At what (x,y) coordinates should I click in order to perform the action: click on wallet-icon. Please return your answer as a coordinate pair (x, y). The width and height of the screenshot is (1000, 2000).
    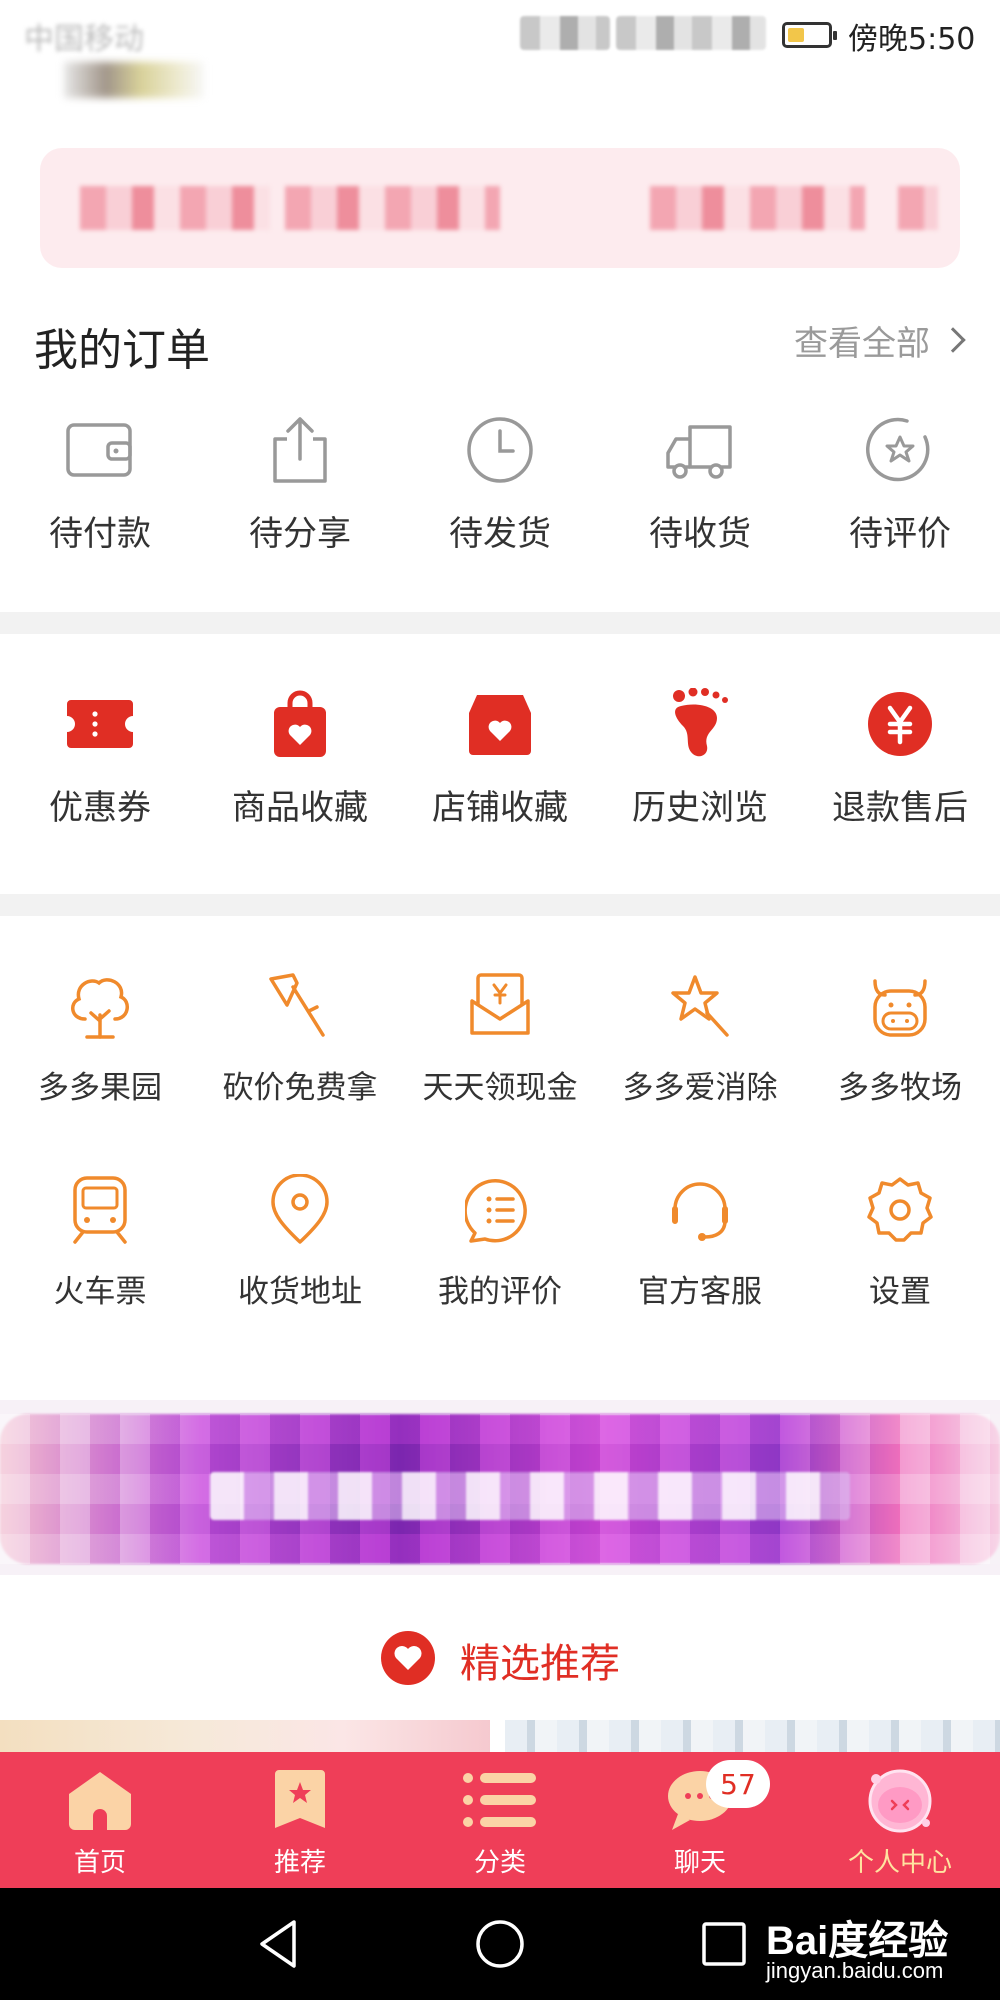
    Looking at the image, I should click on (100, 450).